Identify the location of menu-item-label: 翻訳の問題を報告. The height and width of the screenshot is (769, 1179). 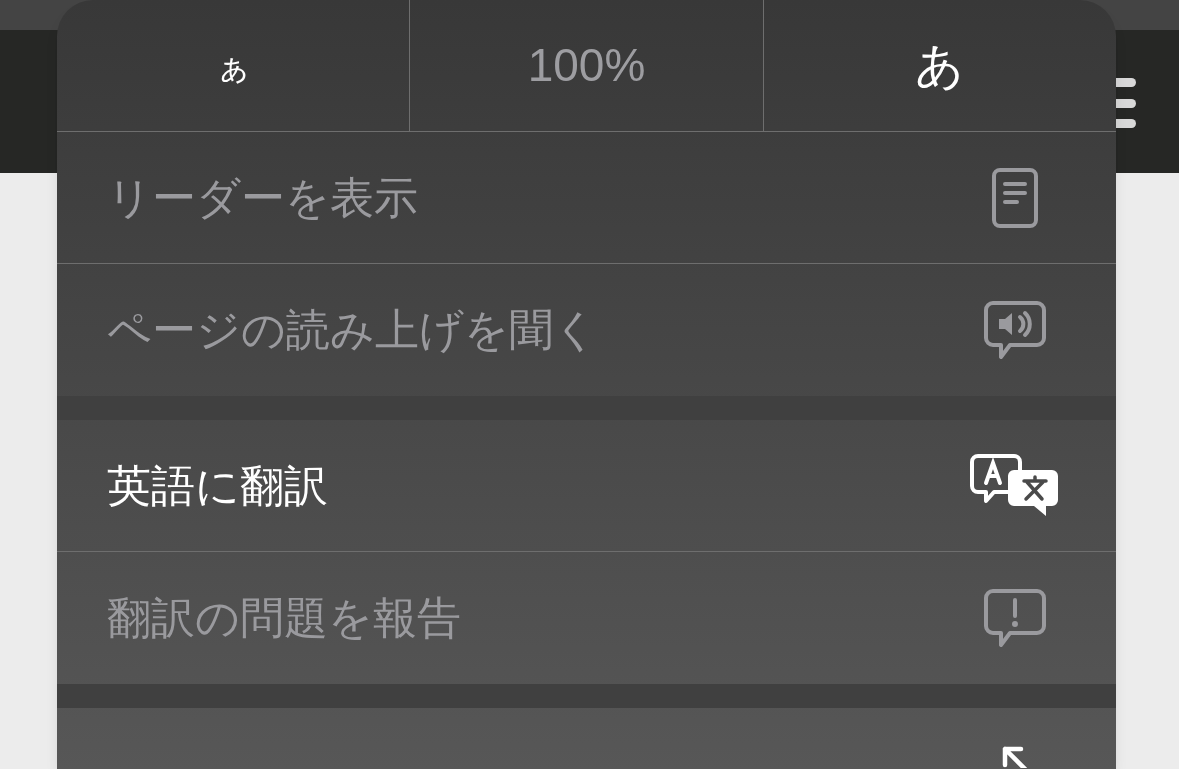
(284, 618).